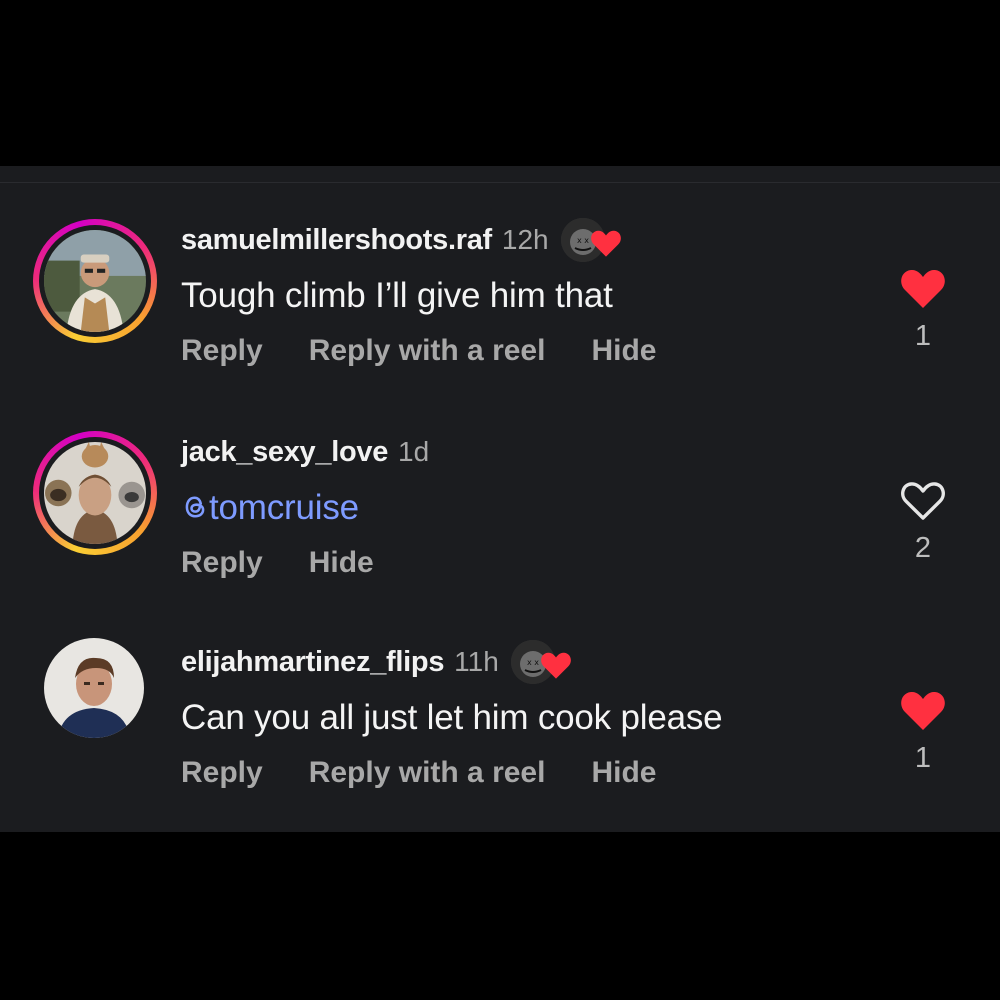  What do you see at coordinates (284, 452) in the screenshot?
I see `username: jack_sexy_love` at bounding box center [284, 452].